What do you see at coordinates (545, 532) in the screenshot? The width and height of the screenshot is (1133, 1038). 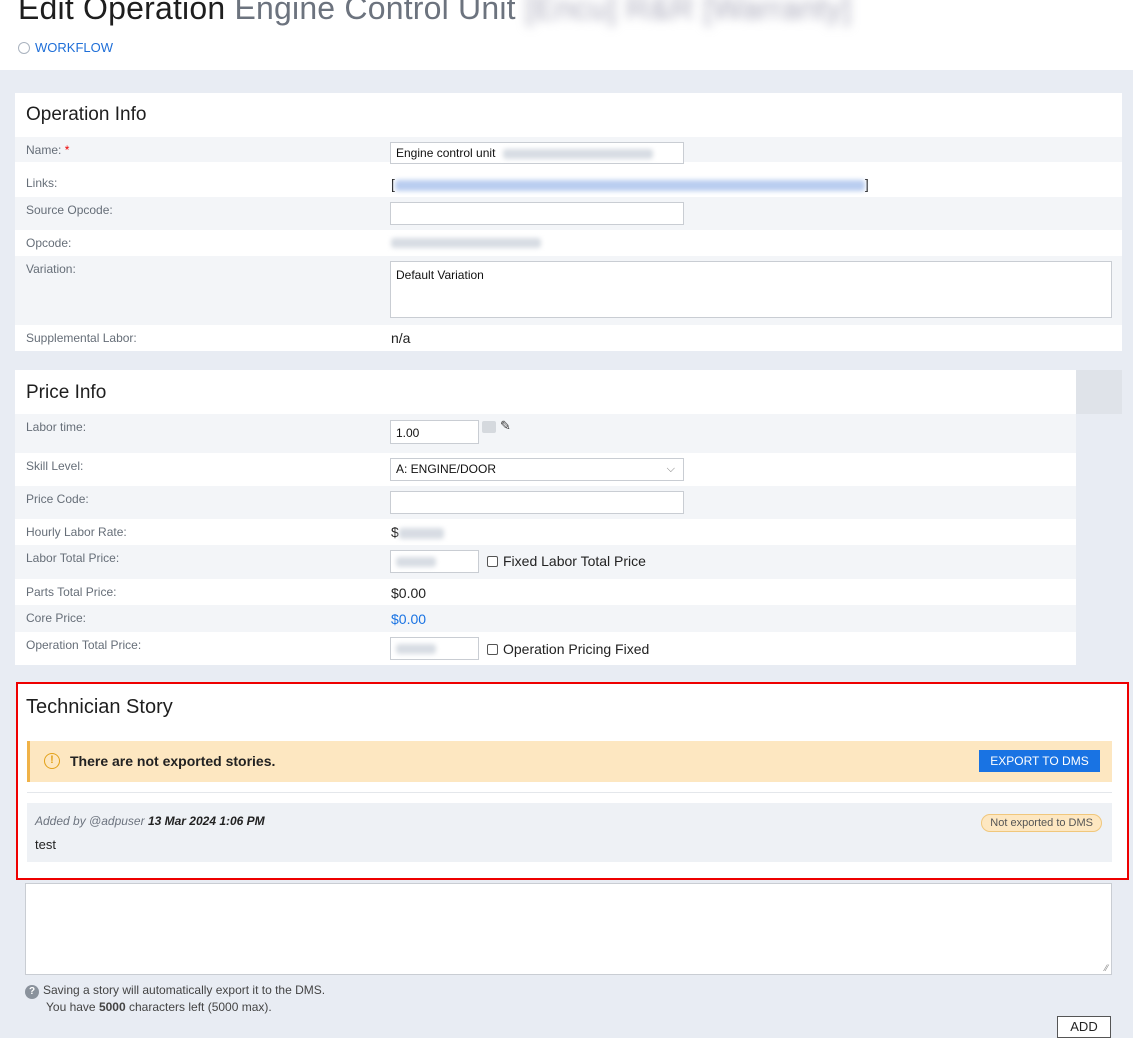 I see `row-hourly-rate: Hourly Labor Rate: $` at bounding box center [545, 532].